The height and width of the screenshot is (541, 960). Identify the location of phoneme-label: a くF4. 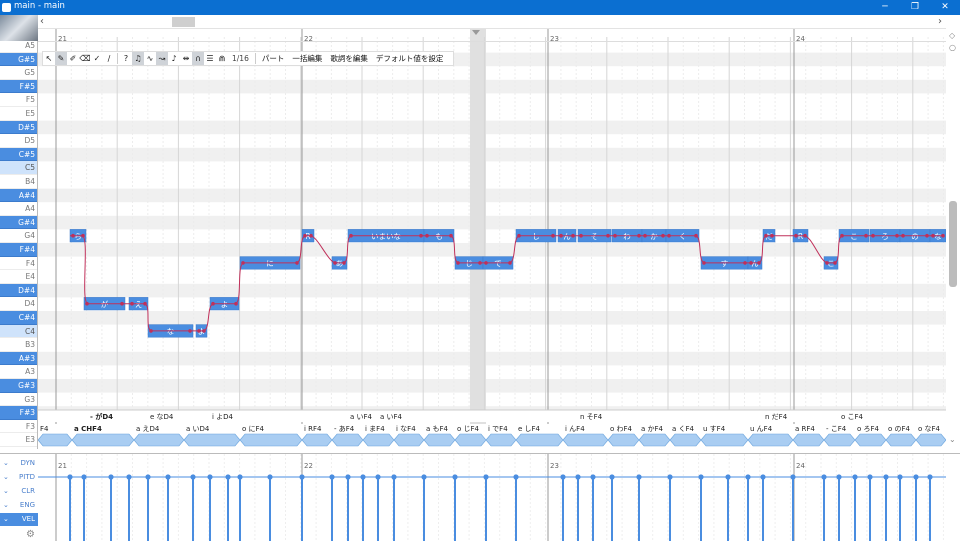
(683, 429).